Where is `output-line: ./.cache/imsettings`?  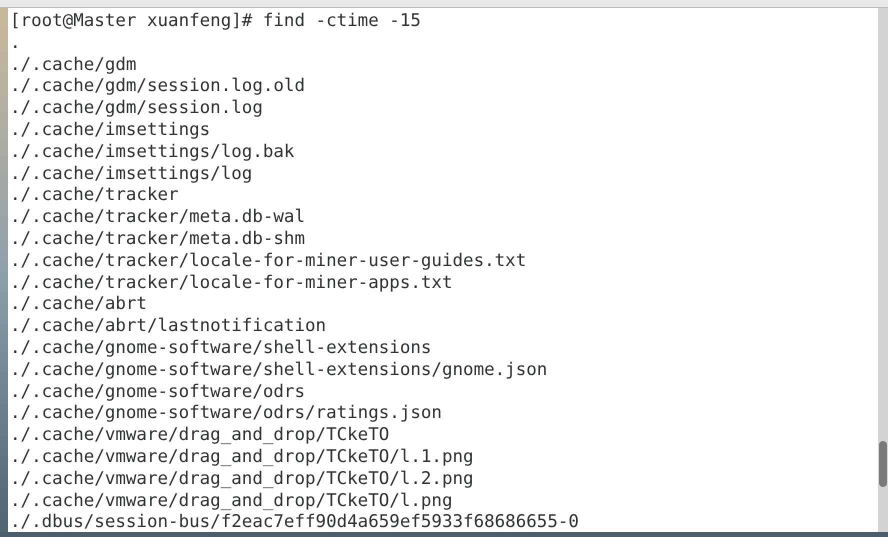 output-line: ./.cache/imsettings is located at coordinates (110, 131).